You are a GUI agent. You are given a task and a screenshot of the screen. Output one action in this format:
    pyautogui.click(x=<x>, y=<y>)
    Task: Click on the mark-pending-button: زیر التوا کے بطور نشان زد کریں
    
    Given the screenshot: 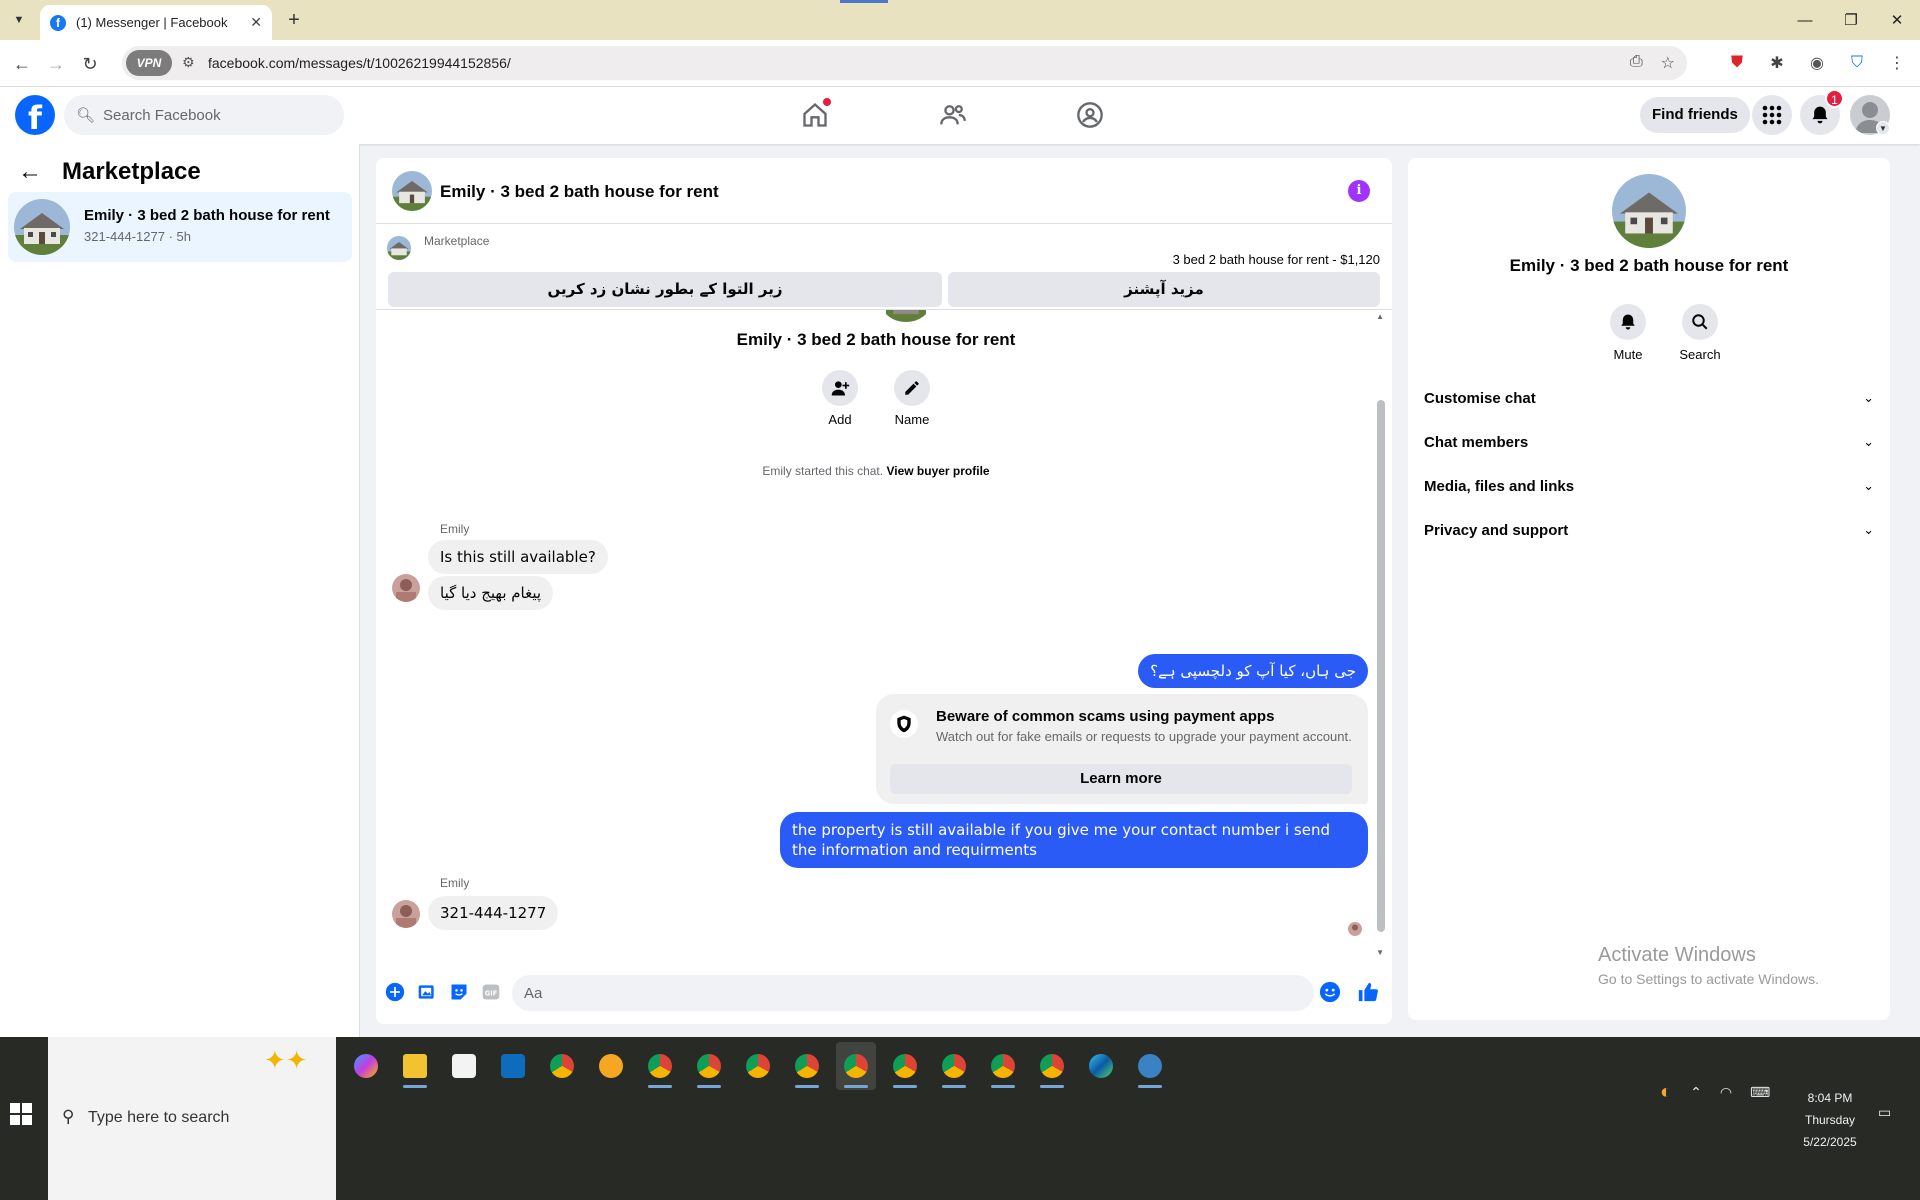 What is the action you would take?
    pyautogui.click(x=665, y=289)
    